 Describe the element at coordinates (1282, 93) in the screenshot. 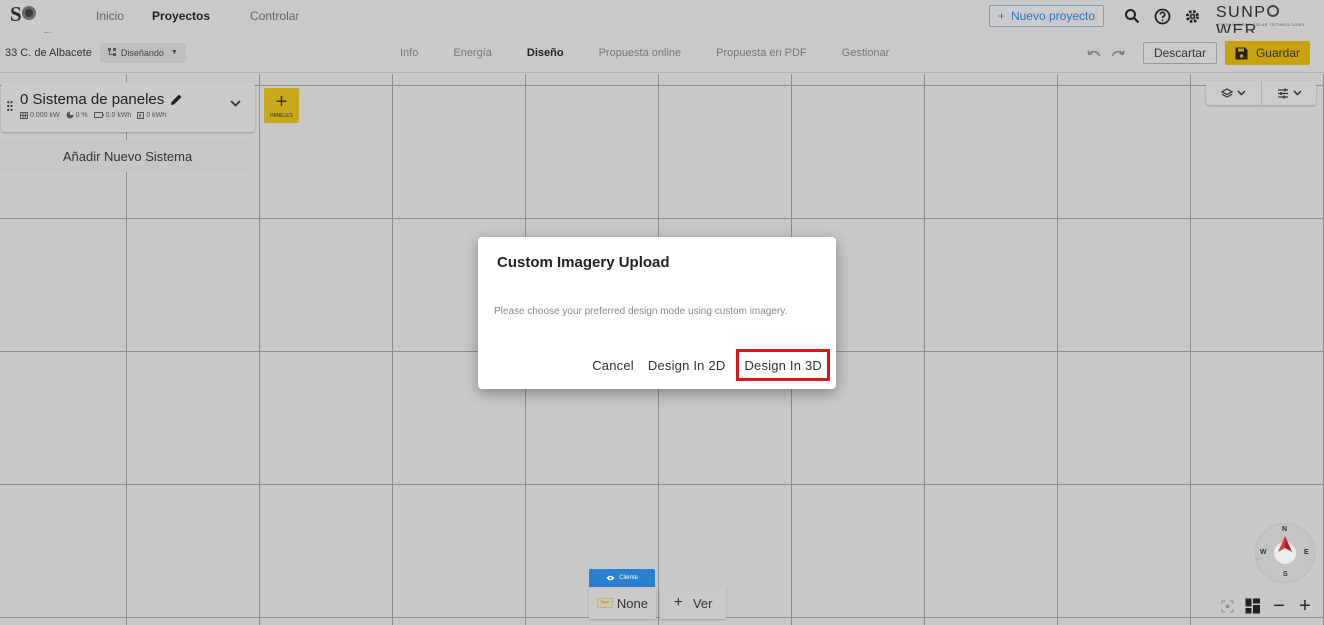

I see `sliders-icon` at that location.